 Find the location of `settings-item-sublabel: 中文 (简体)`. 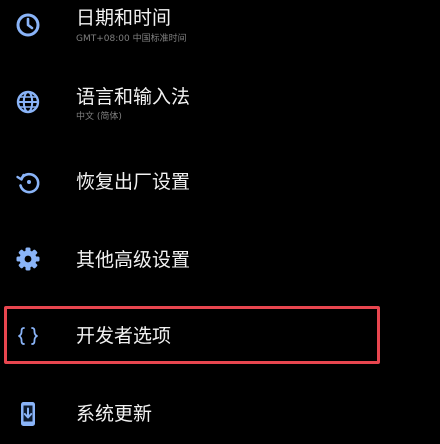

settings-item-sublabel: 中文 (简体) is located at coordinates (99, 117).